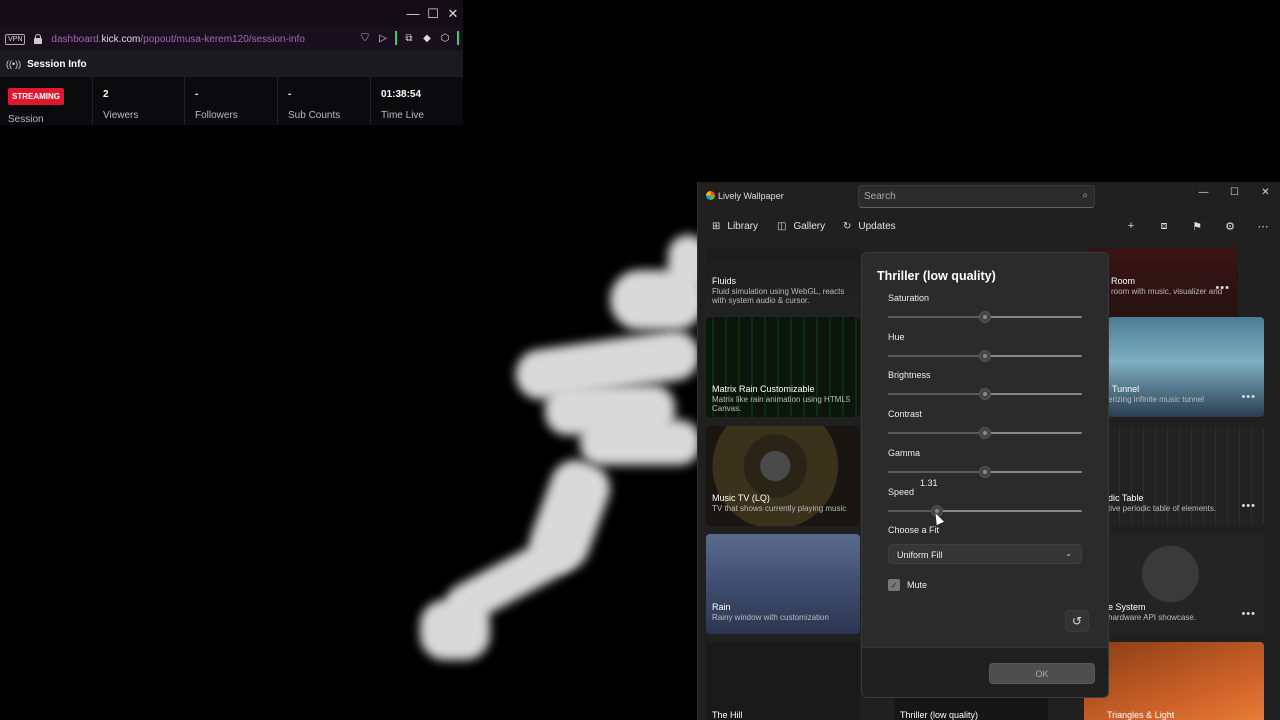  Describe the element at coordinates (917, 585) in the screenshot. I see `mute-label: Mute` at that location.